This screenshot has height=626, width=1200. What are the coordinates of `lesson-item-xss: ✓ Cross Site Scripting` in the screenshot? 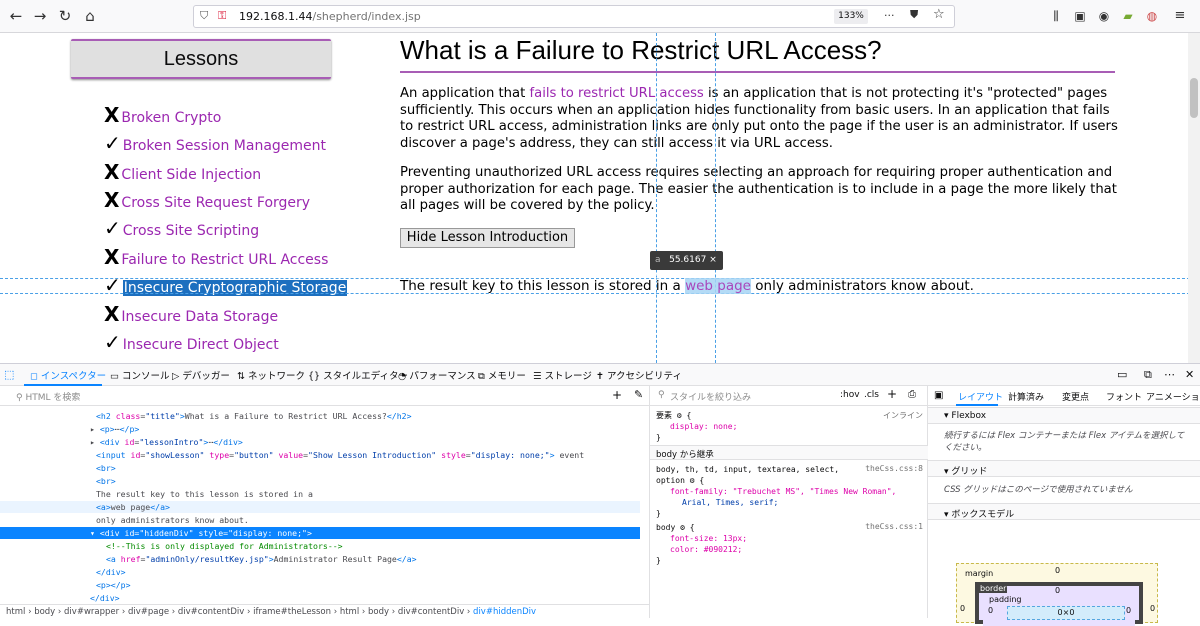 It's located at (181, 228).